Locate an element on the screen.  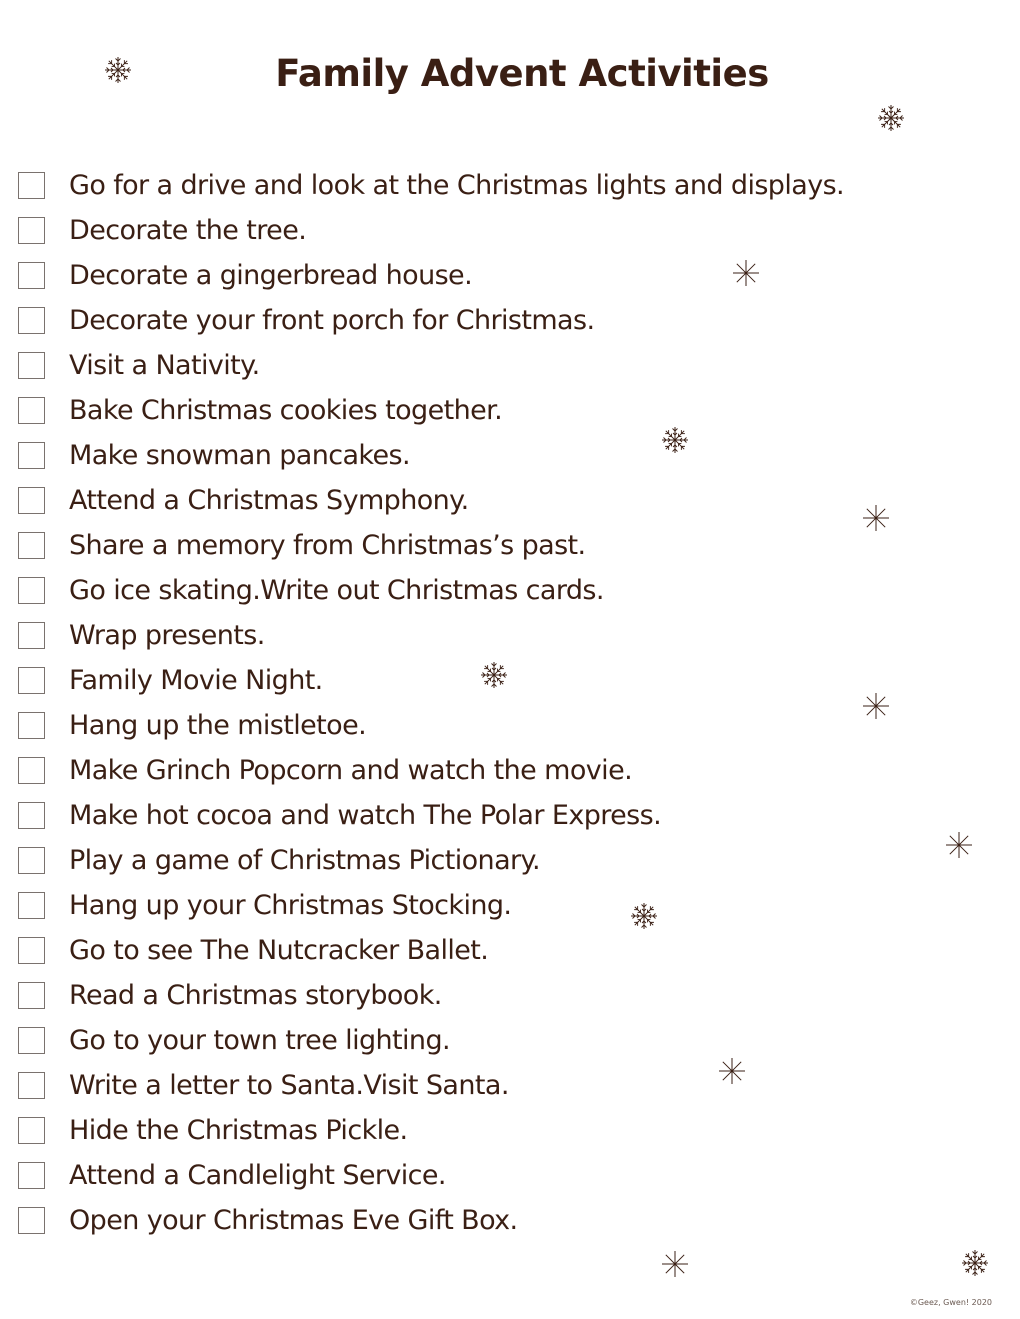
activity-label: Decorate the tree. is located at coordinates (188, 230).